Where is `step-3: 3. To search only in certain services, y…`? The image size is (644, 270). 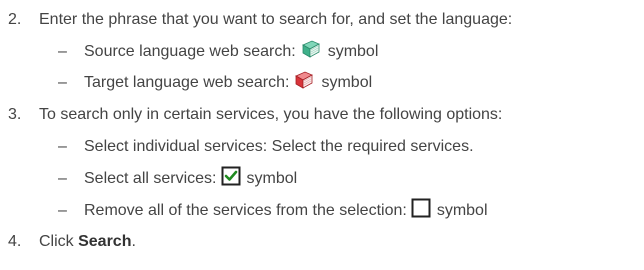 step-3: 3. To search only in certain services, y… is located at coordinates (322, 115).